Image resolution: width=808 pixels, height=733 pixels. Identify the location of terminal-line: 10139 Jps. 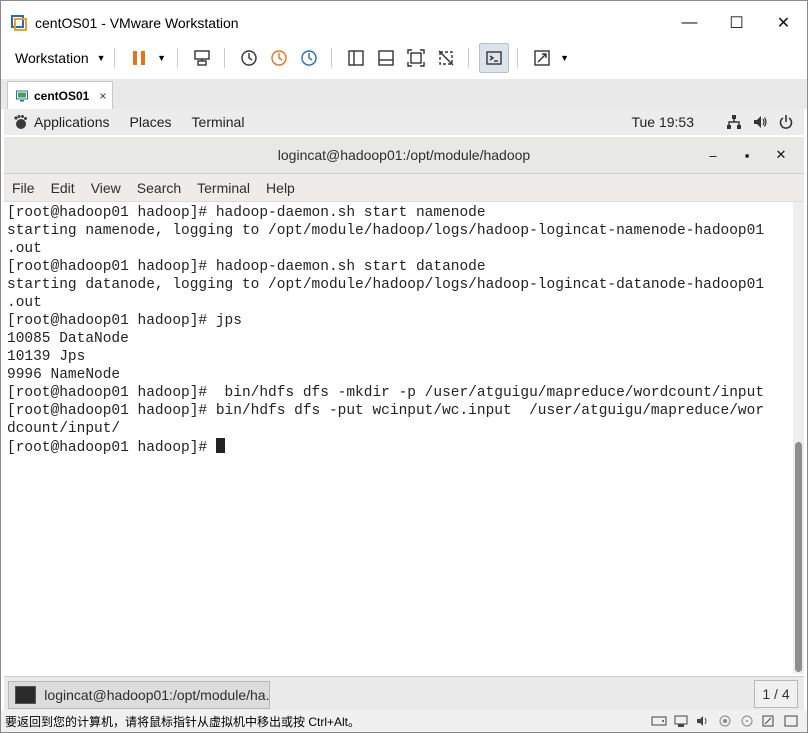
(46, 357).